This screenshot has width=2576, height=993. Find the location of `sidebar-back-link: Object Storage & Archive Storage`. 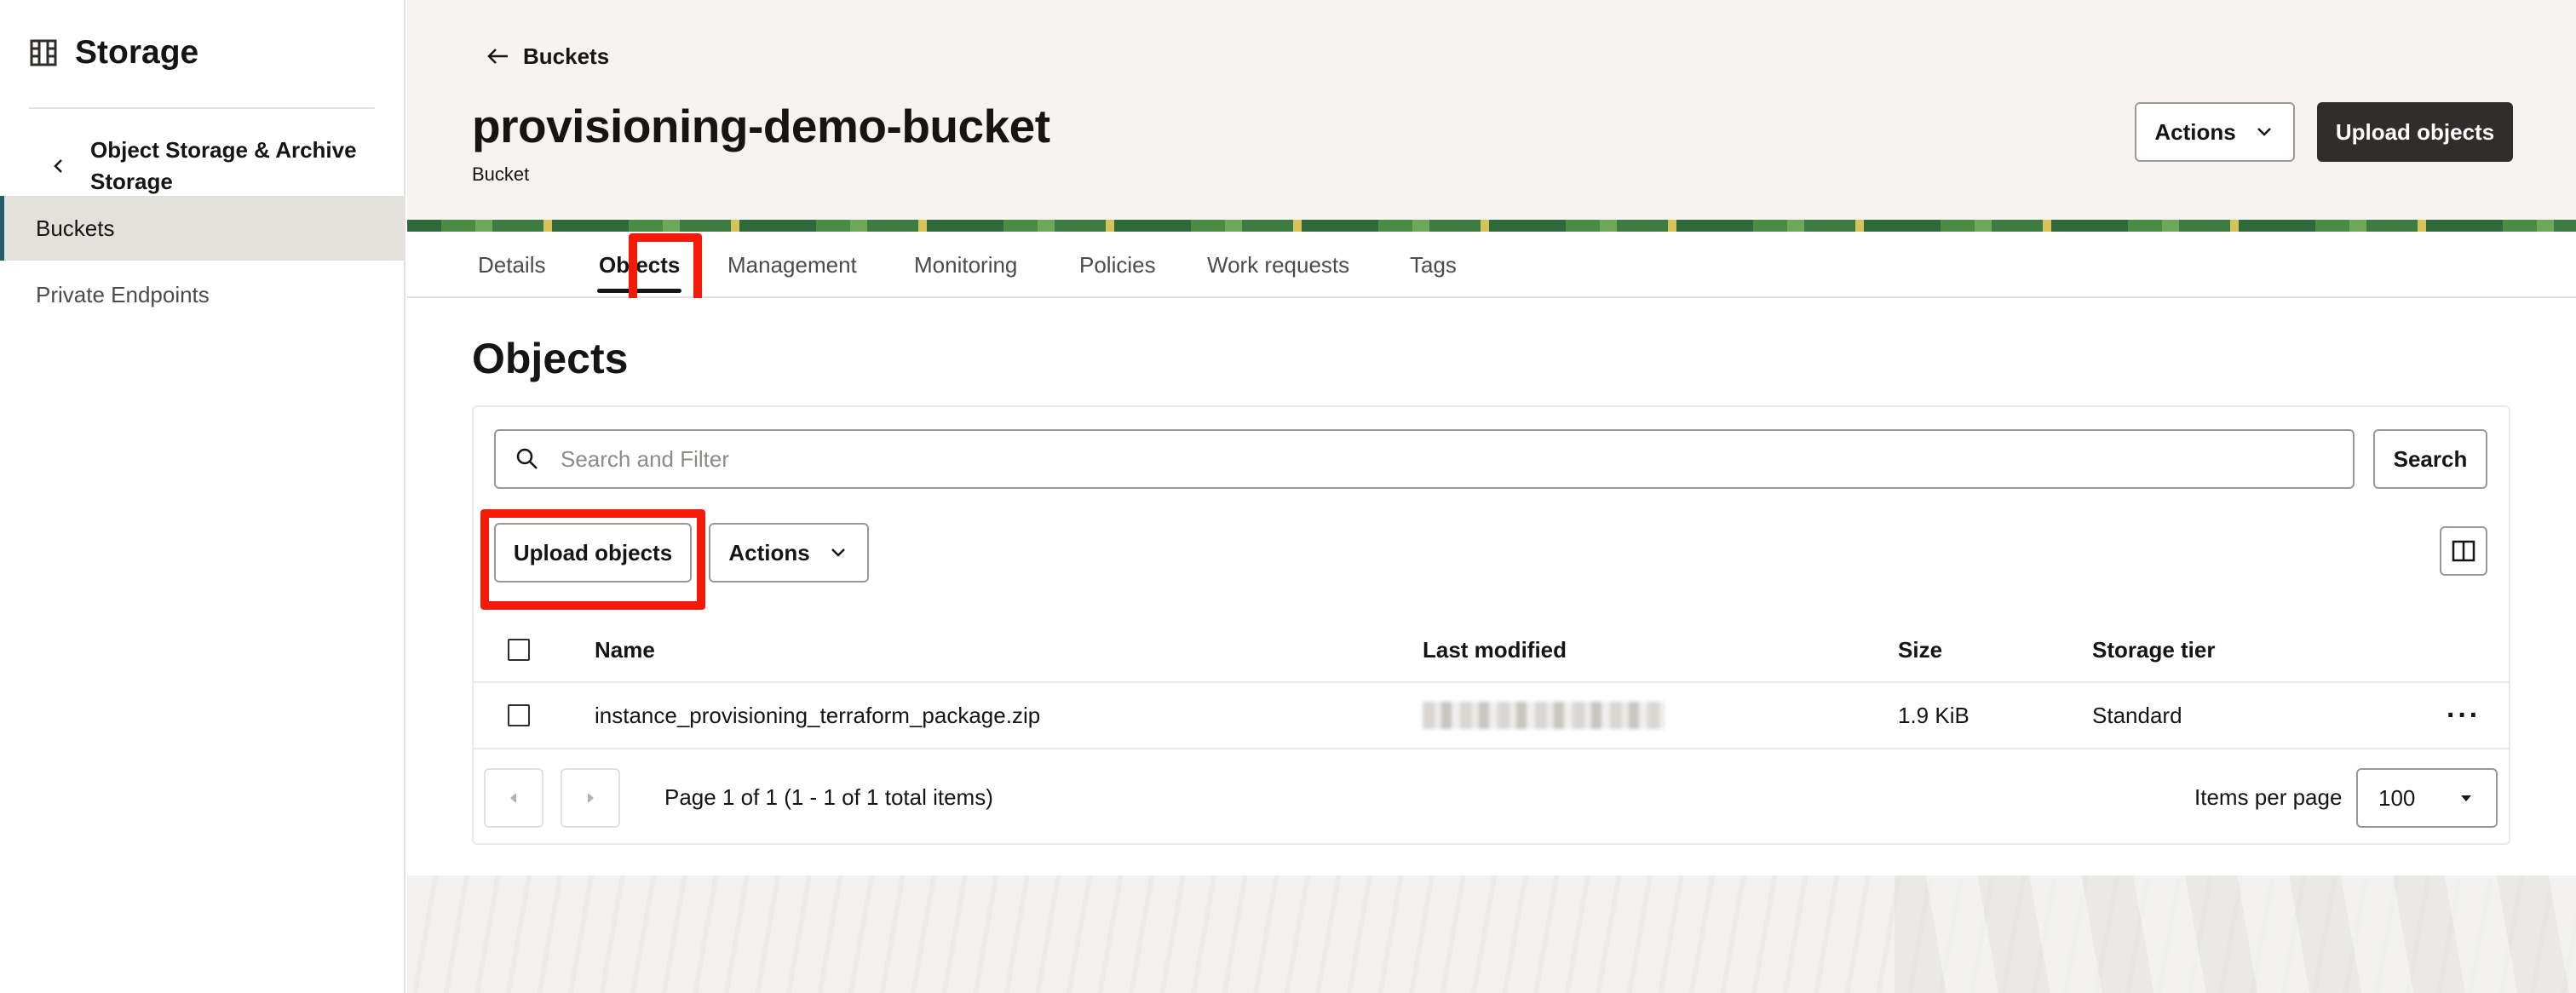

sidebar-back-link: Object Storage & Archive Storage is located at coordinates (206, 167).